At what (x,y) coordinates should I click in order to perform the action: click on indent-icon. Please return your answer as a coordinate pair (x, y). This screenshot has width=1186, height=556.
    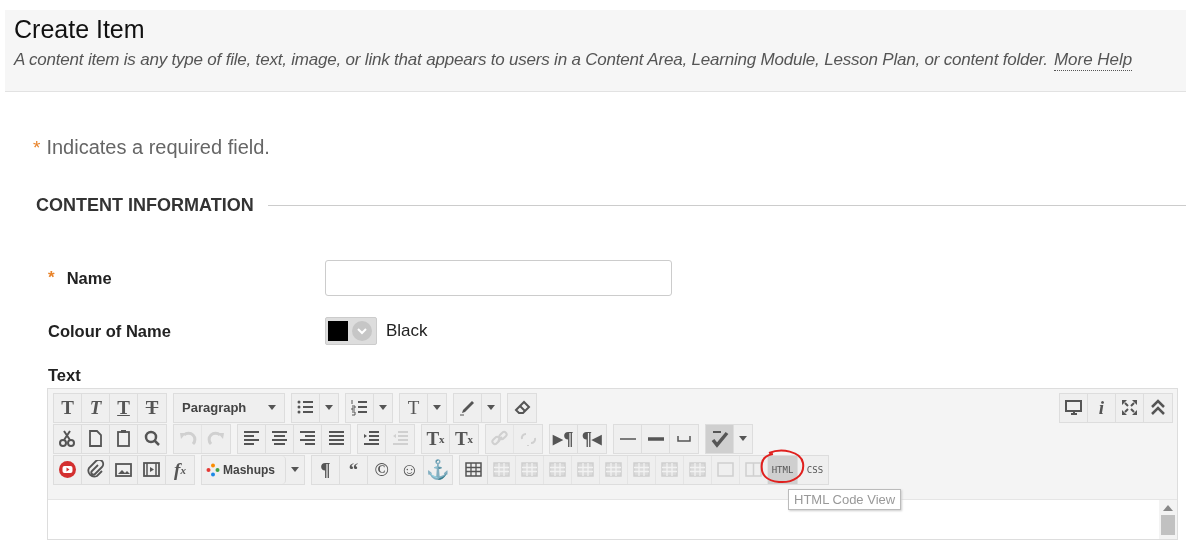
    Looking at the image, I should click on (371, 438).